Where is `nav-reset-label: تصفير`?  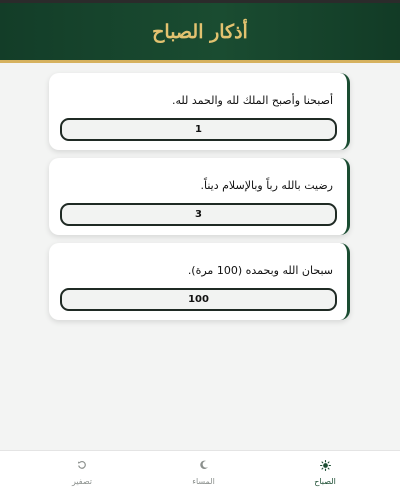 nav-reset-label: تصفير is located at coordinates (82, 481).